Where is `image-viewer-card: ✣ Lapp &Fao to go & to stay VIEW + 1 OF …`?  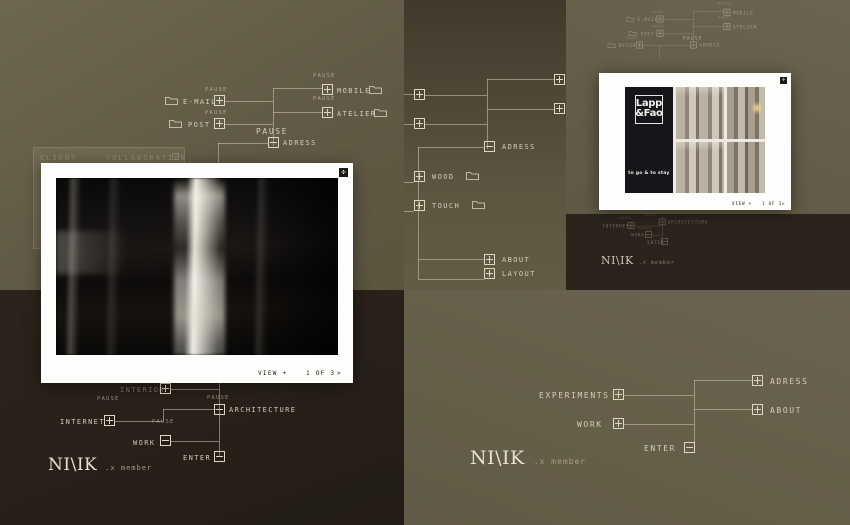 image-viewer-card: ✣ Lapp &Fao to go & to stay VIEW + 1 OF … is located at coordinates (695, 141).